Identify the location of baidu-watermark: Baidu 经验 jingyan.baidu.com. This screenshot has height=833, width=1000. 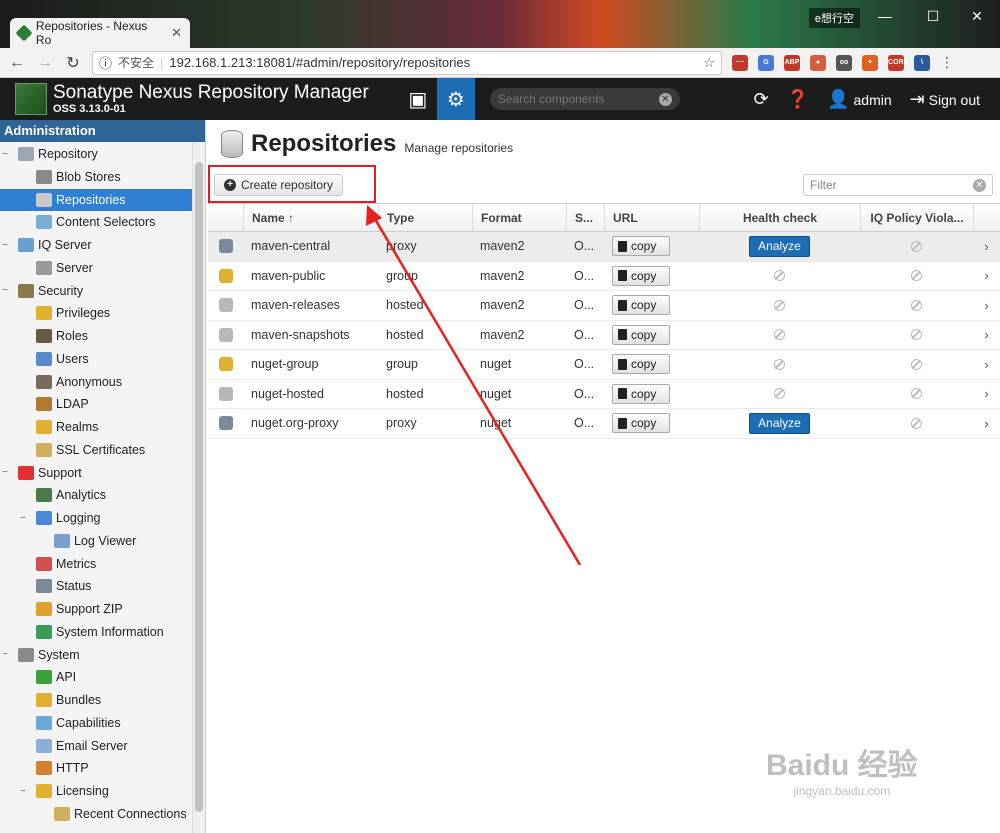
(842, 769).